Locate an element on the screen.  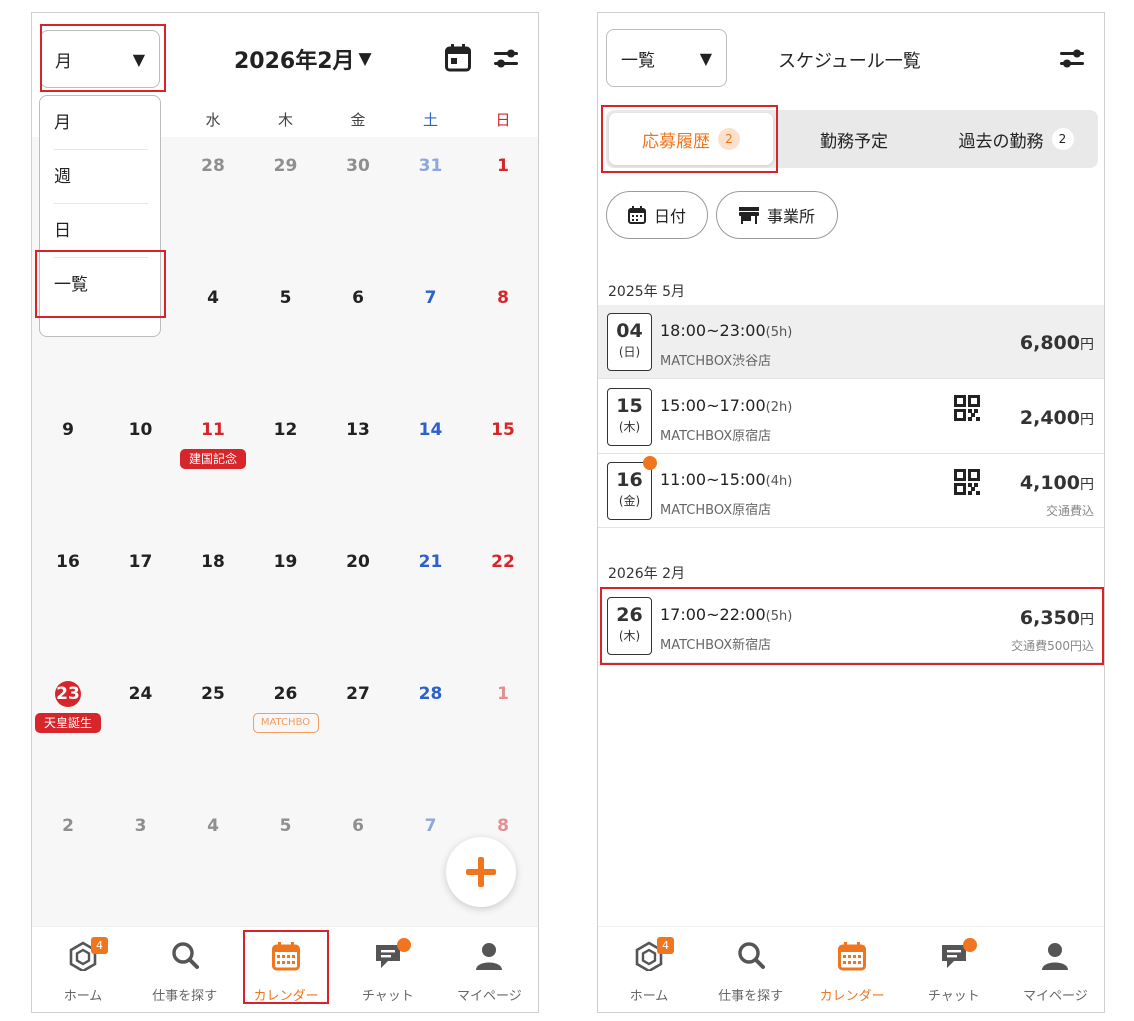
calendar-day-cell: 14 is located at coordinates (431, 467).